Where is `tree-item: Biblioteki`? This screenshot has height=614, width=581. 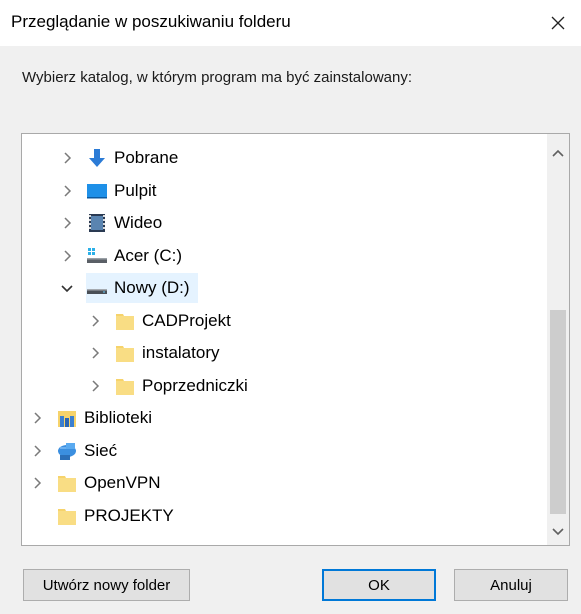 tree-item: Biblioteki is located at coordinates (283, 418).